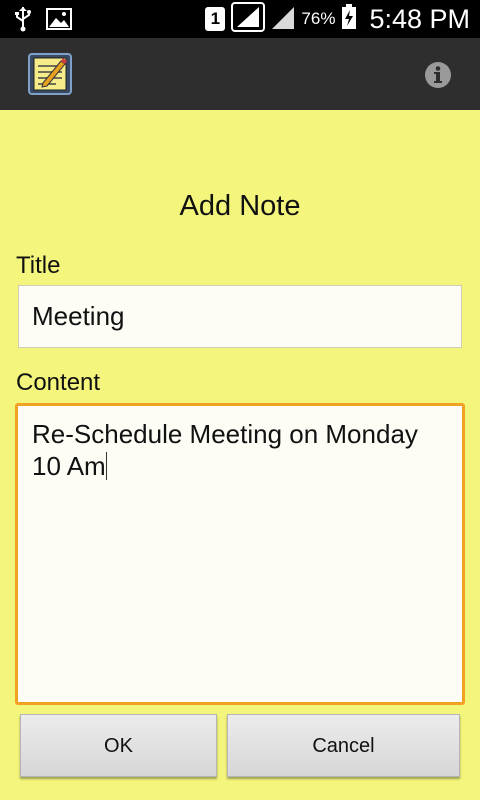  What do you see at coordinates (59, 21) in the screenshot?
I see `image-icon` at bounding box center [59, 21].